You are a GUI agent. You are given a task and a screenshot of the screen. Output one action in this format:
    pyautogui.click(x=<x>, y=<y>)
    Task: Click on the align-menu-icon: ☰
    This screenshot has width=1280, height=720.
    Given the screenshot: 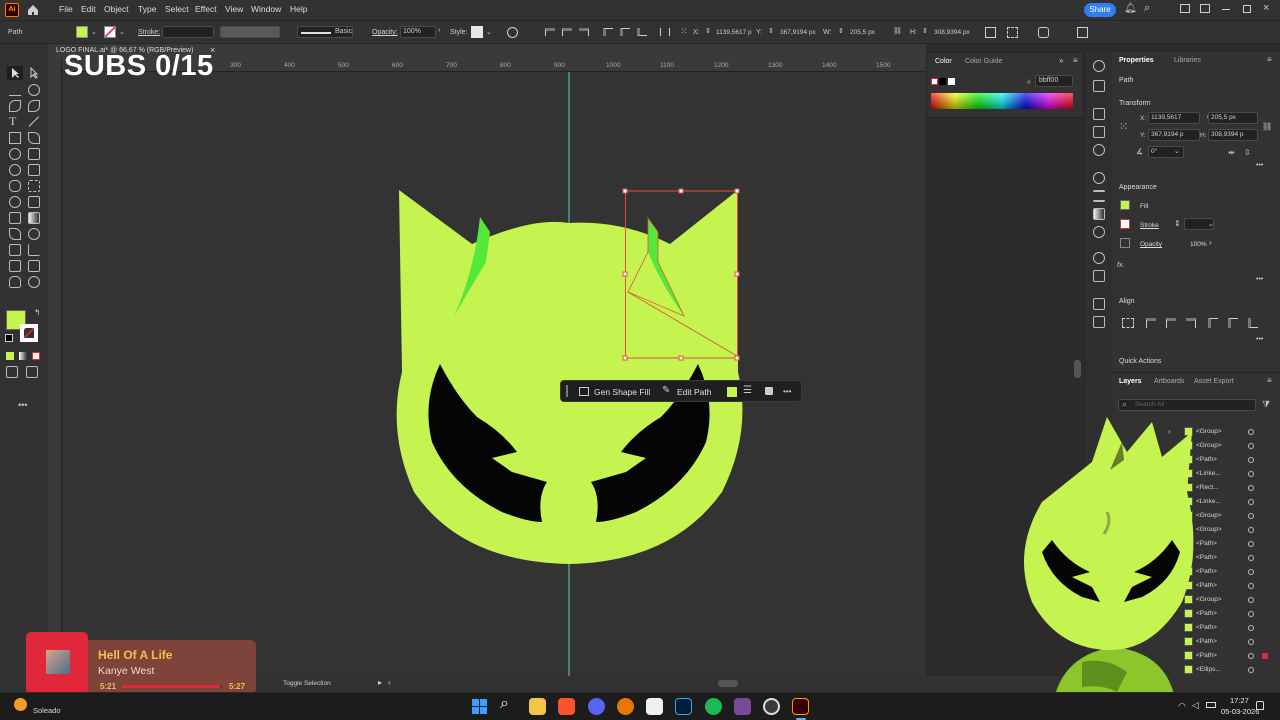 What is the action you would take?
    pyautogui.click(x=747, y=390)
    